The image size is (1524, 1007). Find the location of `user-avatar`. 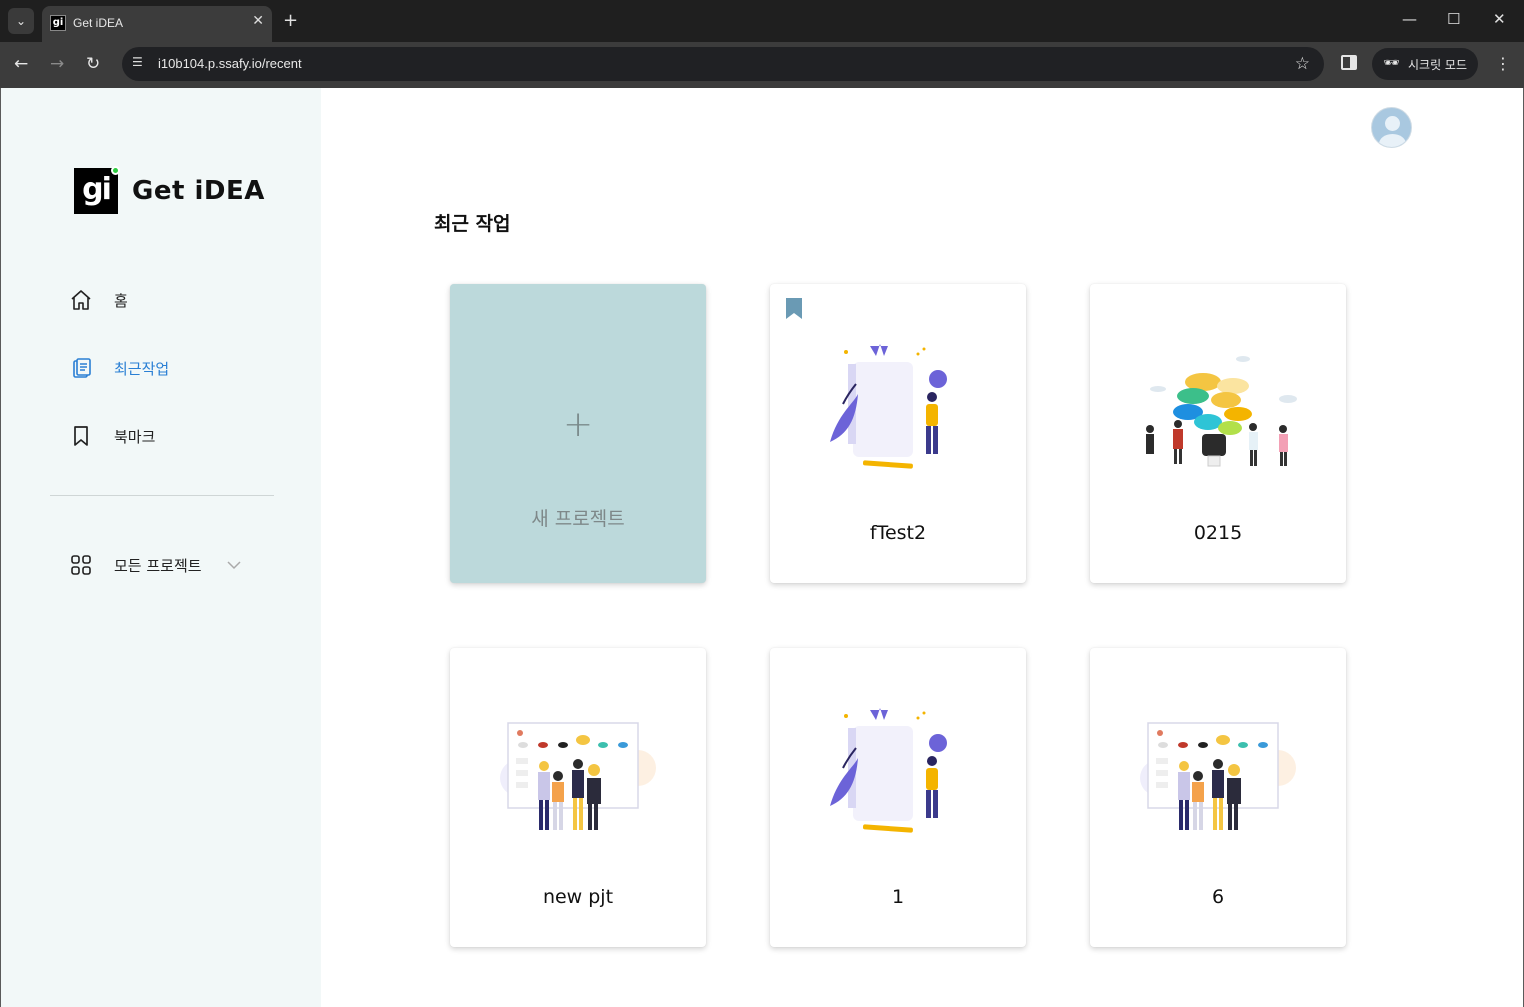

user-avatar is located at coordinates (1391, 127).